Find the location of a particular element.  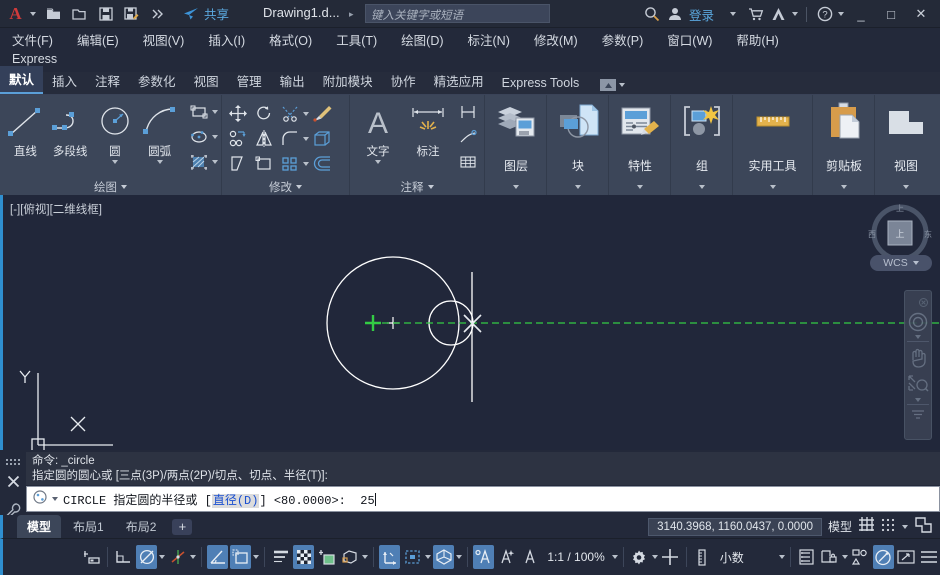

command-input: CIRCLE 指定圆的半径或 [直径(D)] <80.0000>: 25 is located at coordinates (483, 499).